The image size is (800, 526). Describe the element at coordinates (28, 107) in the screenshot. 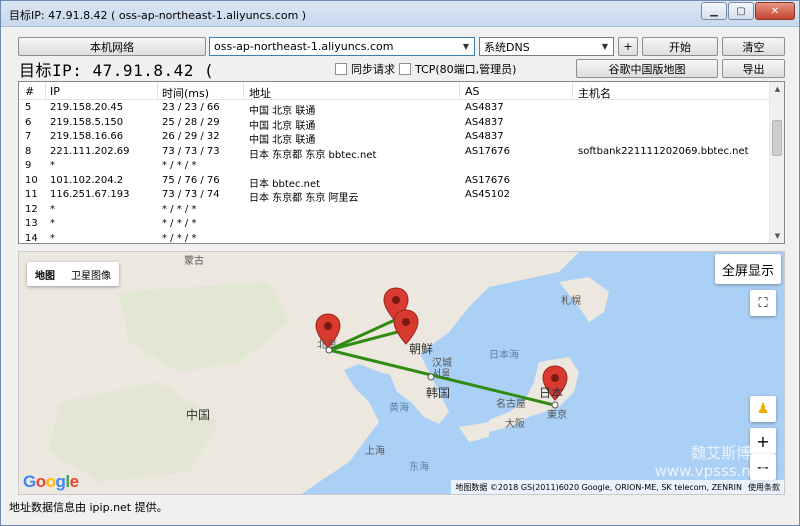

I see `table-cell: 5` at that location.